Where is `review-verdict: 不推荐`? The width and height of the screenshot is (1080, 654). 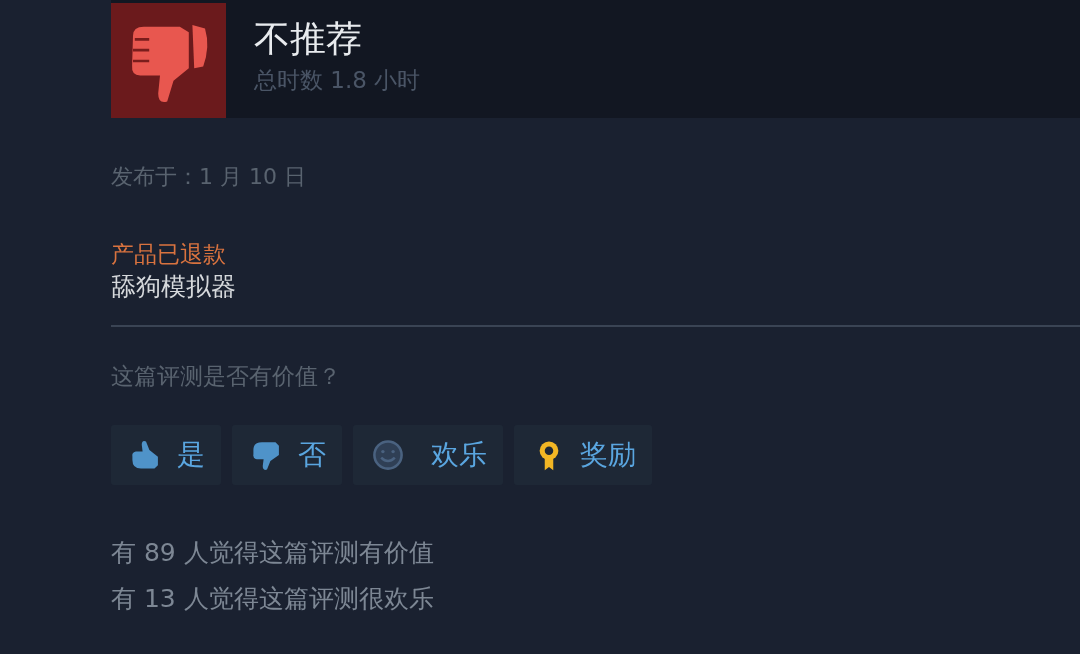 review-verdict: 不推荐 is located at coordinates (308, 39).